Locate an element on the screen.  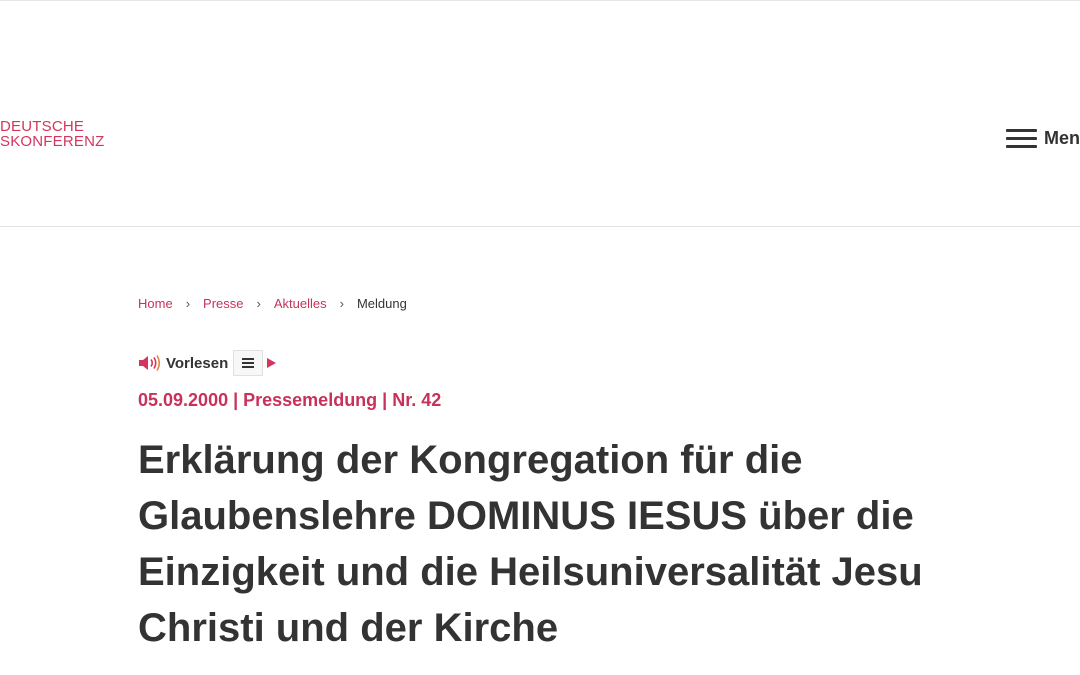
menu-icon is located at coordinates (248, 363).